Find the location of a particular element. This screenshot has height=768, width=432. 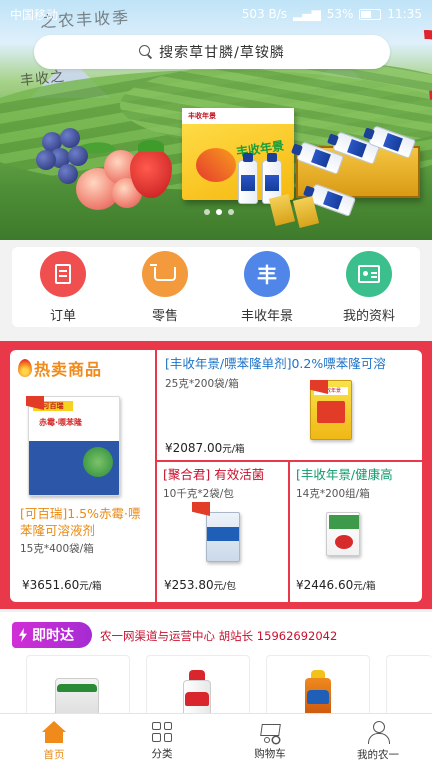

quick-nav-label: 订单 is located at coordinates (62, 316).